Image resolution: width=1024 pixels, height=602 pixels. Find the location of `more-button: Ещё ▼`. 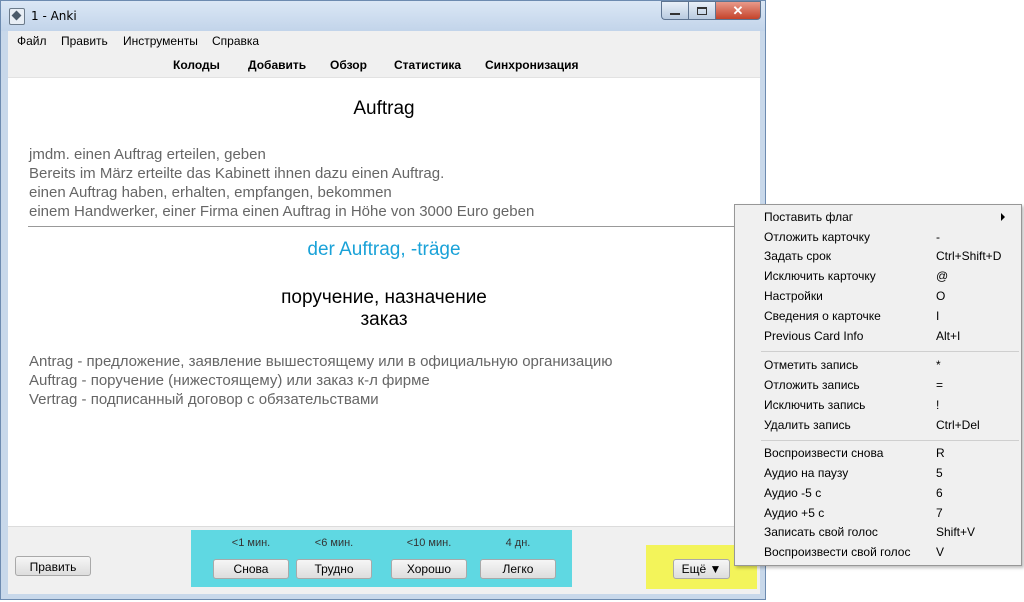

more-button: Ещё ▼ is located at coordinates (701, 569).